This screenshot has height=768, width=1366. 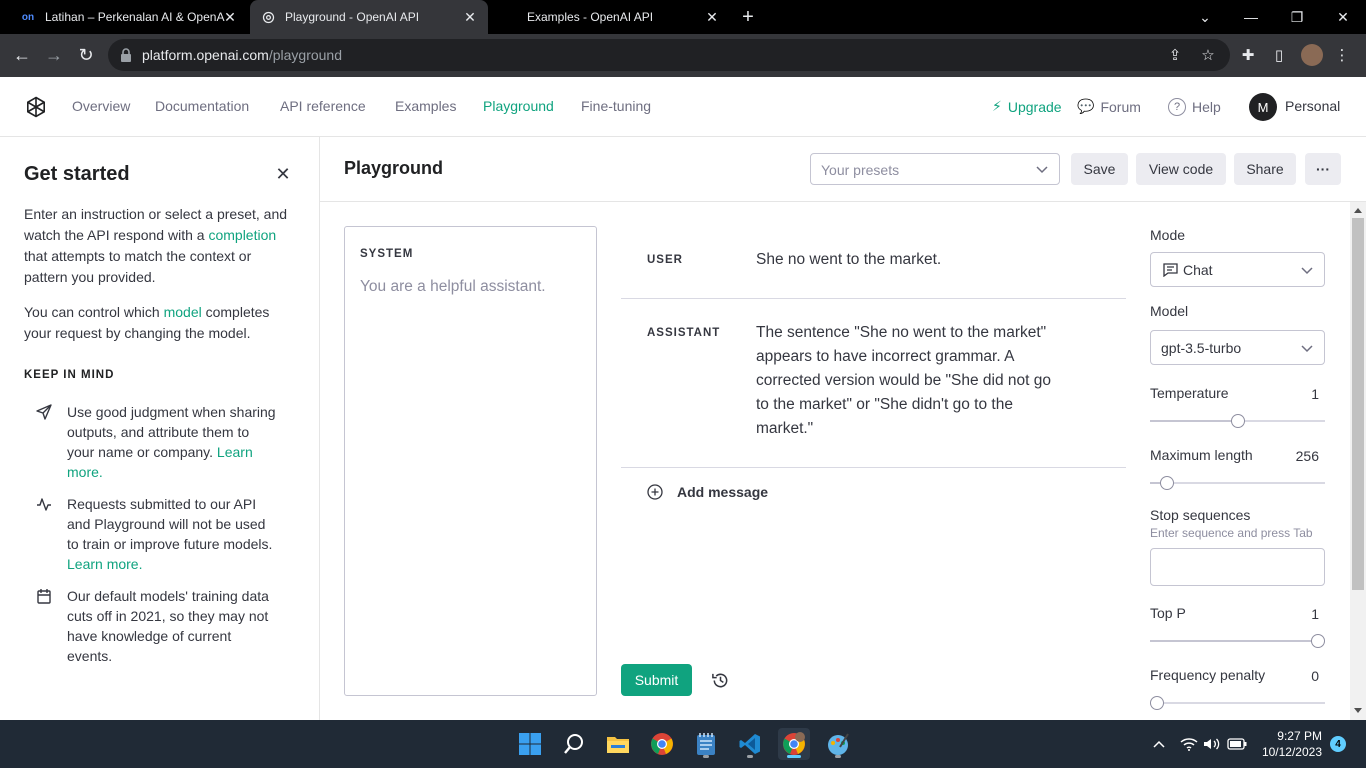 I want to click on side-panel-icon: ▯, so click(x=1279, y=55).